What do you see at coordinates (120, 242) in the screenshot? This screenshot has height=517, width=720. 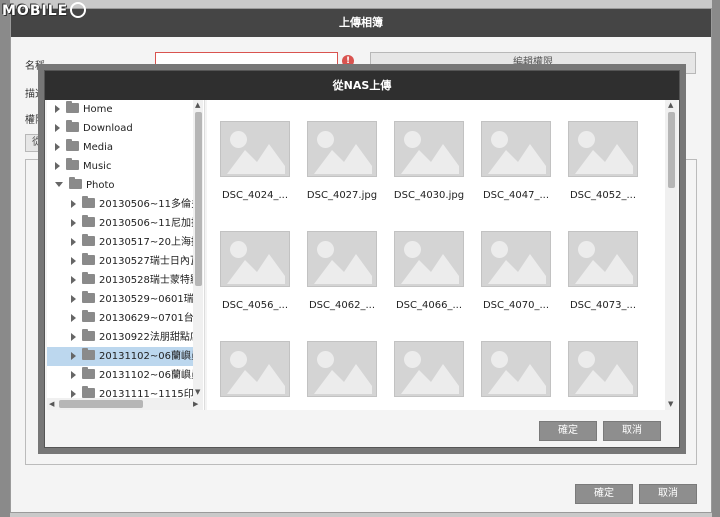 I see `tree-item: 20130517~20上海採` at bounding box center [120, 242].